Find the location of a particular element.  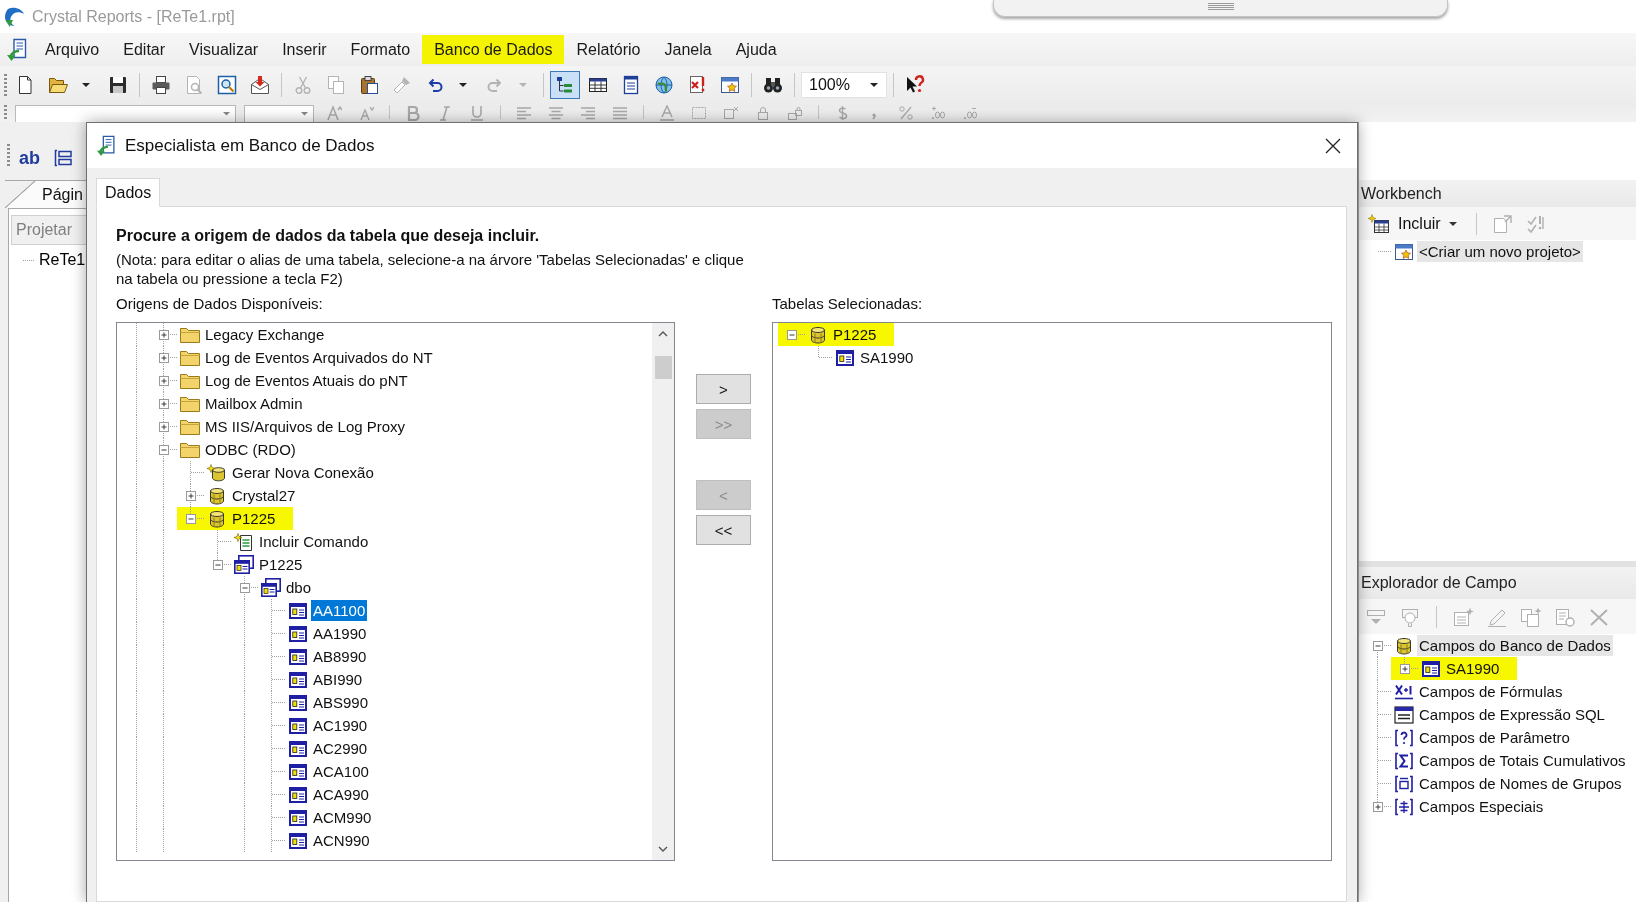

tree-item: ACN990 is located at coordinates (341, 840).